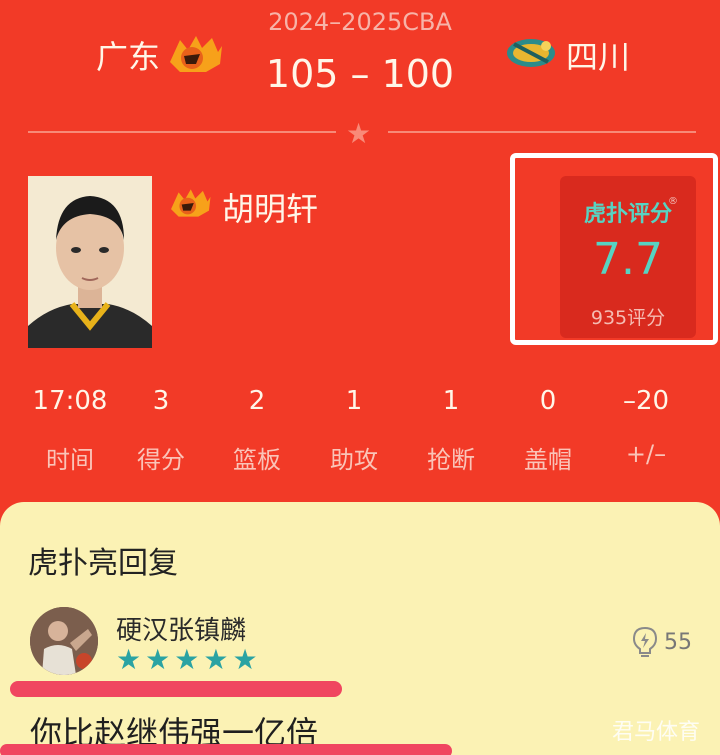 The image size is (720, 755). Describe the element at coordinates (548, 460) in the screenshot. I see `stat-blocks-label: 盖帽` at that location.